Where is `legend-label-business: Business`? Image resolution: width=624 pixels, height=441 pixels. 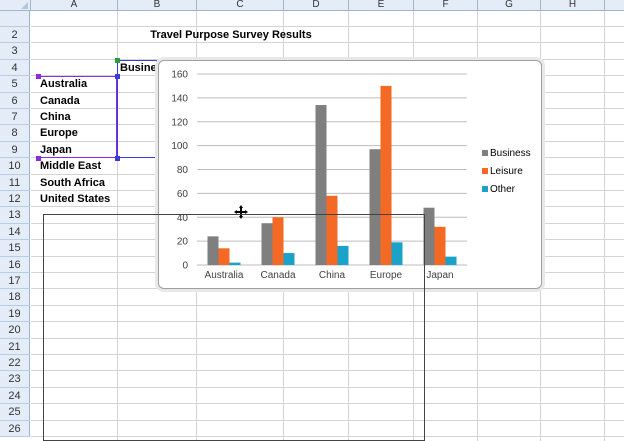 legend-label-business: Business is located at coordinates (510, 153).